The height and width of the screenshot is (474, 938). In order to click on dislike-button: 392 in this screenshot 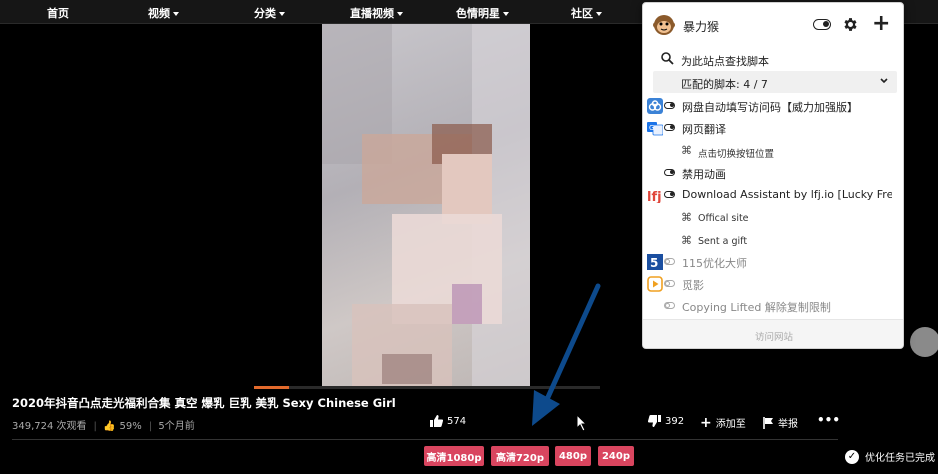, I will do `click(666, 421)`.